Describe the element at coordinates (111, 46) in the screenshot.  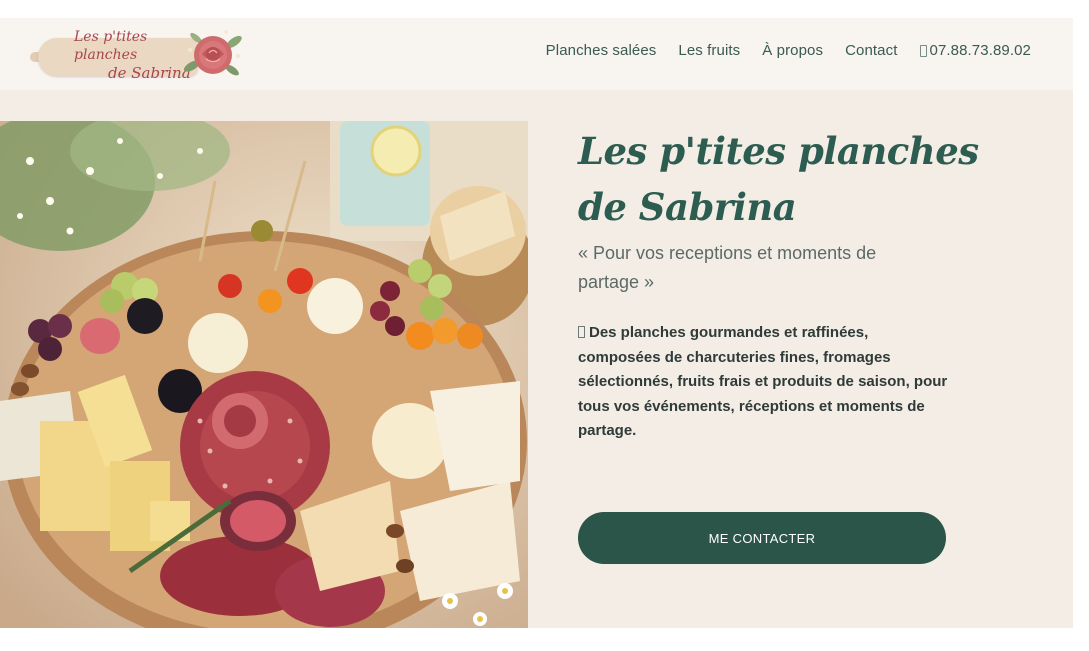
I see `logo-text-line1: Les p'tites planches` at that location.